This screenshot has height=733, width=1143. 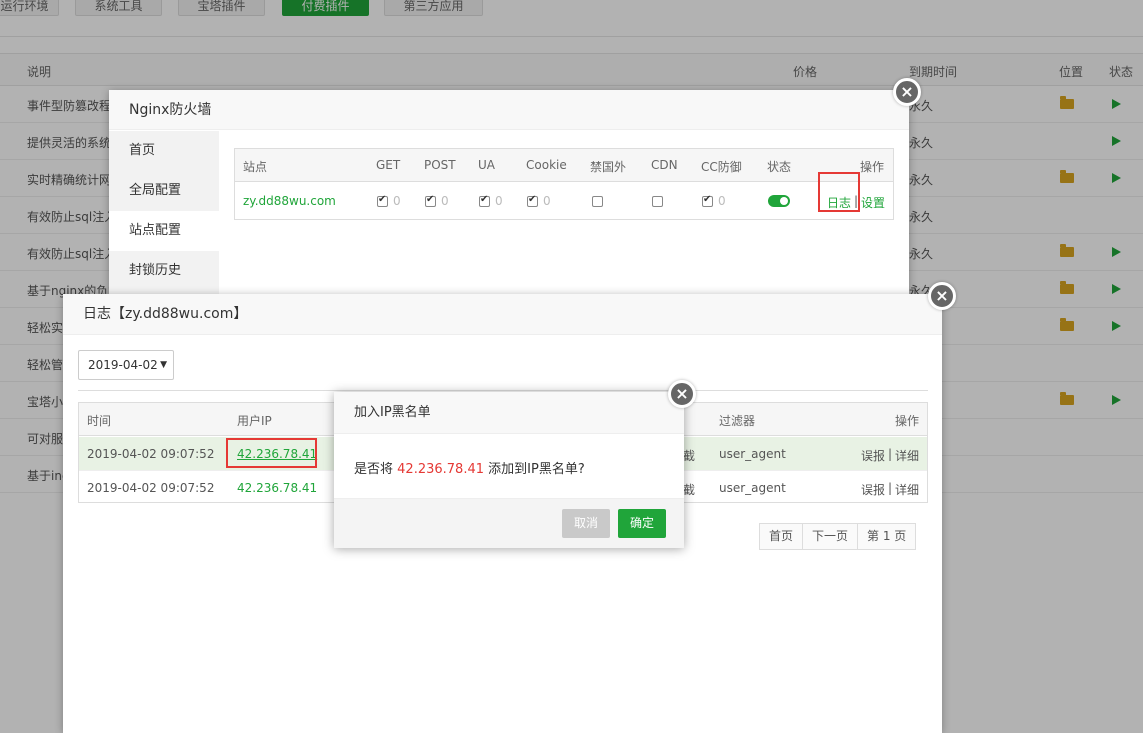 What do you see at coordinates (657, 201) in the screenshot?
I see `cdn-checkbox` at bounding box center [657, 201].